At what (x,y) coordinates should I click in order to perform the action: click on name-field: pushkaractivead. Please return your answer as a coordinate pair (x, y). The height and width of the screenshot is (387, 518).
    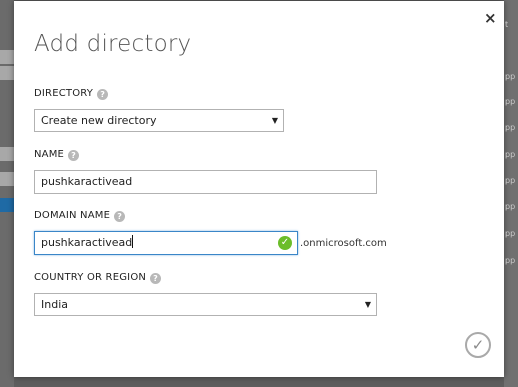
    Looking at the image, I should click on (205, 182).